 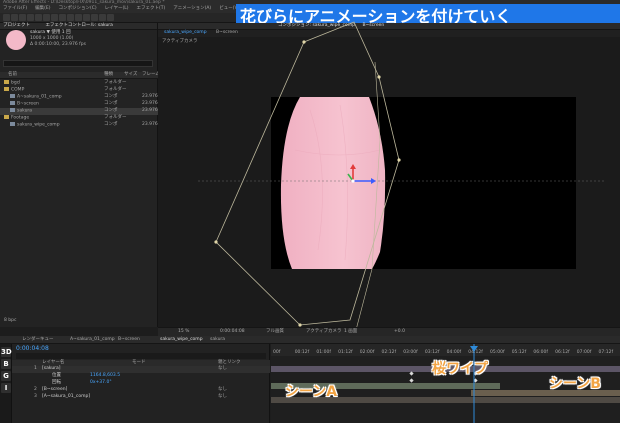 I want to click on callout-sakura-wipe: 桜ワイプ, so click(x=460, y=369).